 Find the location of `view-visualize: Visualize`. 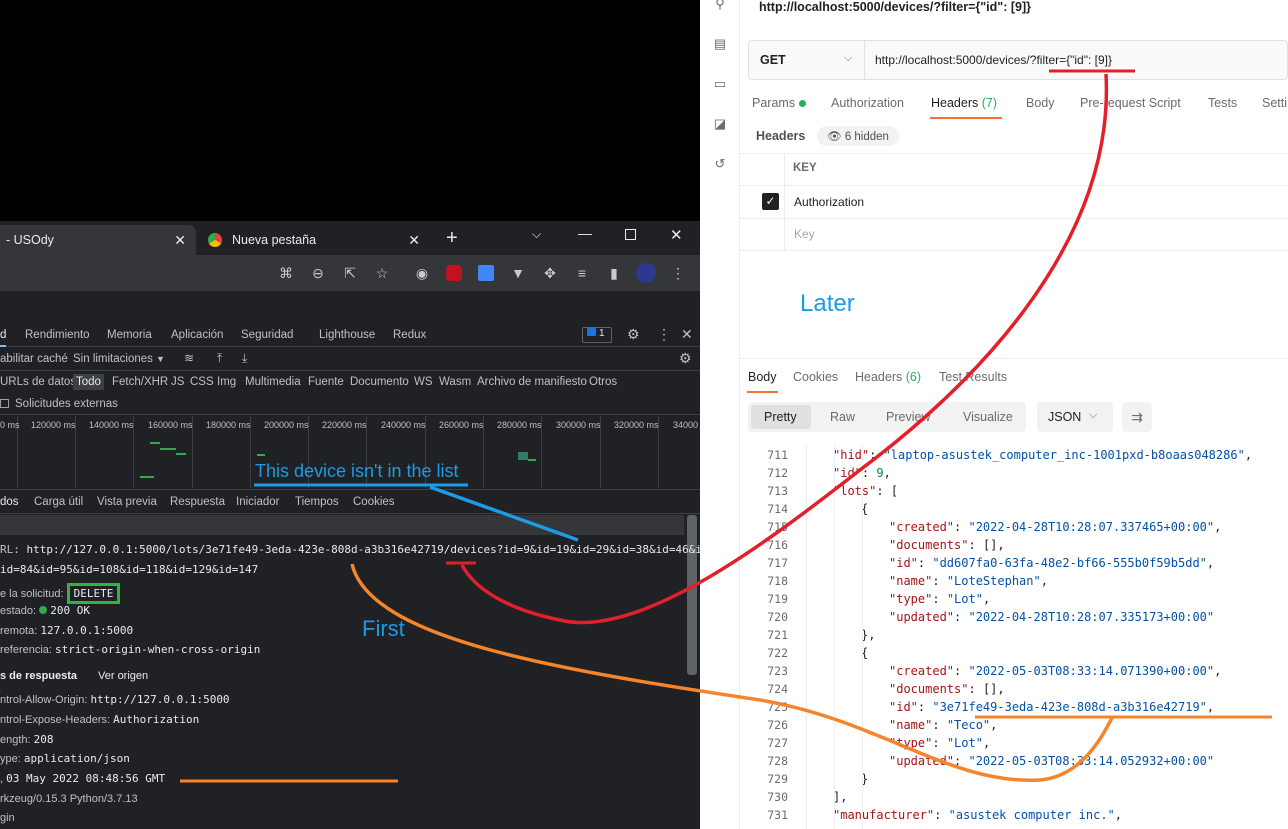

view-visualize: Visualize is located at coordinates (988, 417).